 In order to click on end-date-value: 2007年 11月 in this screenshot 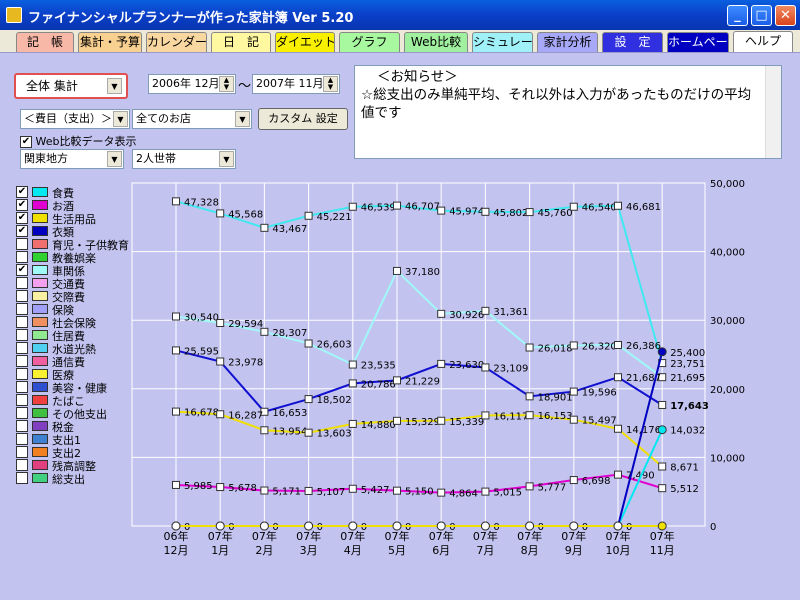, I will do `click(290, 83)`.